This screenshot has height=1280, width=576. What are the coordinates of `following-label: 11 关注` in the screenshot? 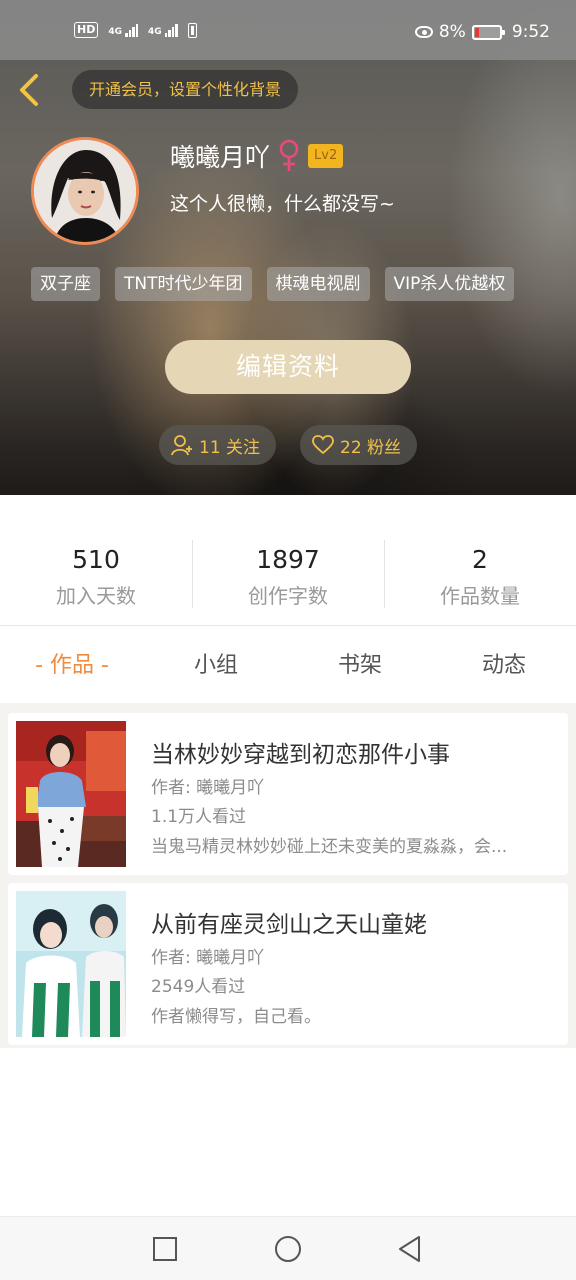 It's located at (230, 447).